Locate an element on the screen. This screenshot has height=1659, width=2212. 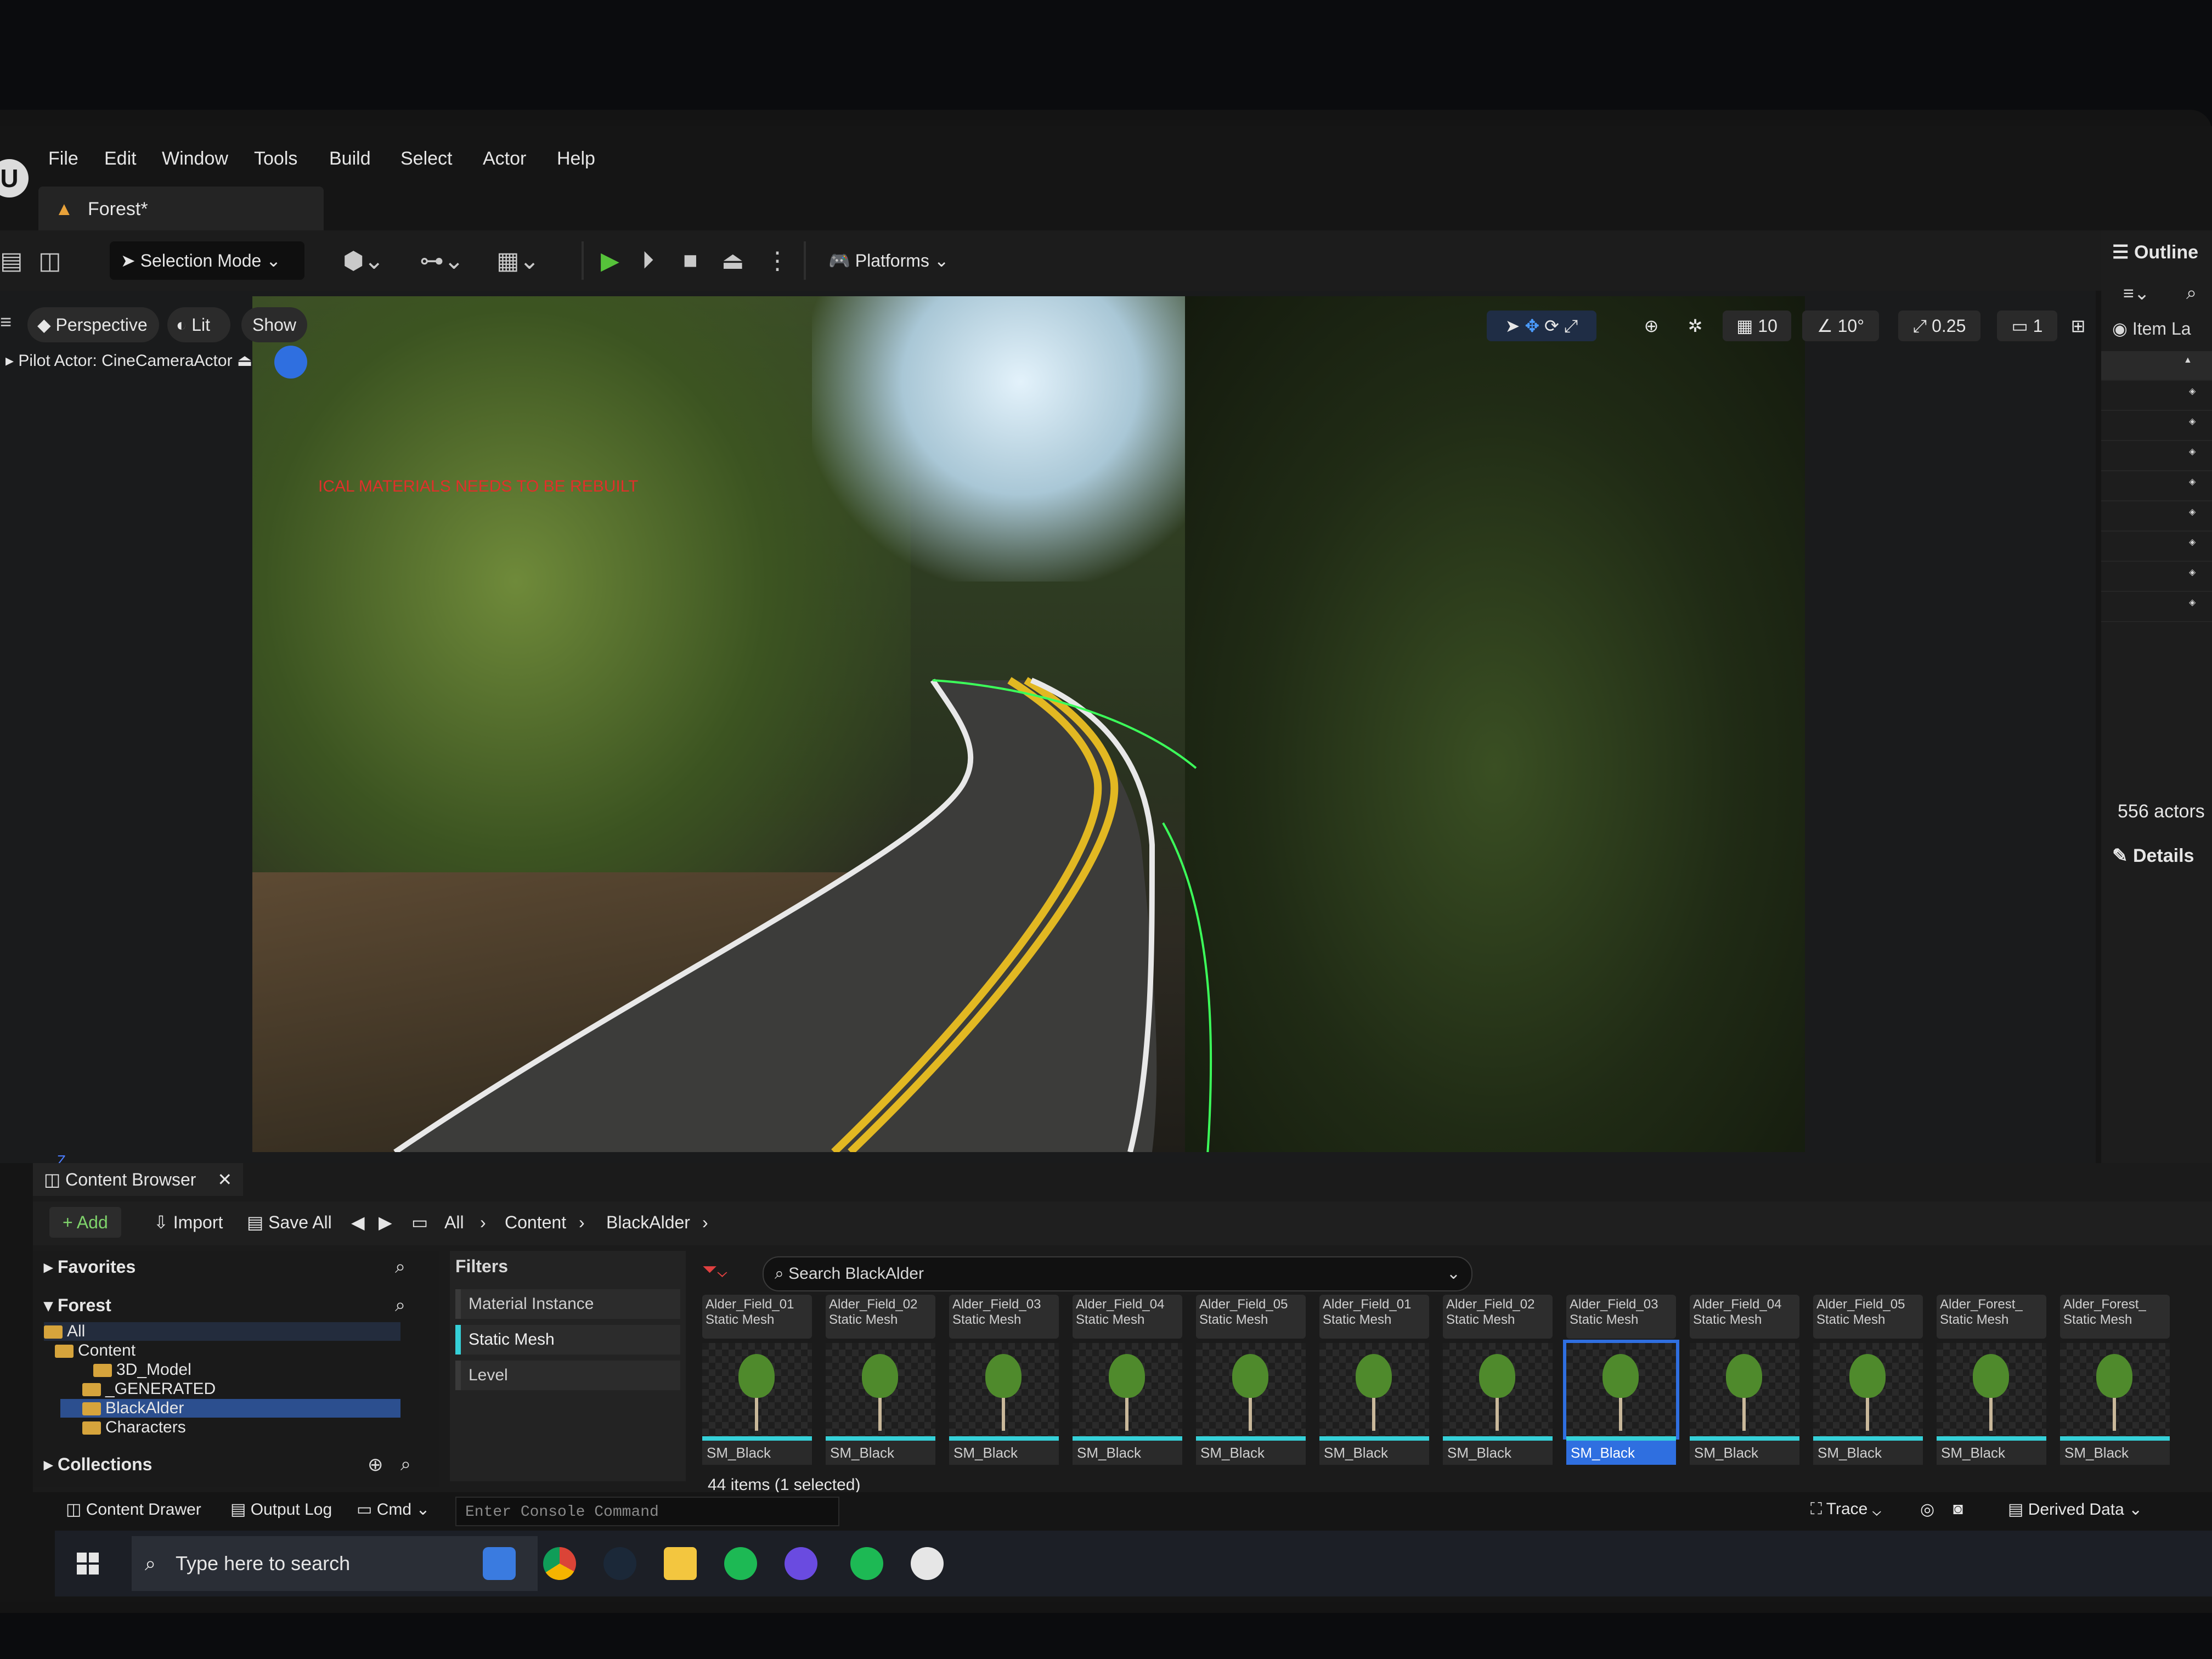
scale-icon: ⤢ is located at coordinates (1571, 326).